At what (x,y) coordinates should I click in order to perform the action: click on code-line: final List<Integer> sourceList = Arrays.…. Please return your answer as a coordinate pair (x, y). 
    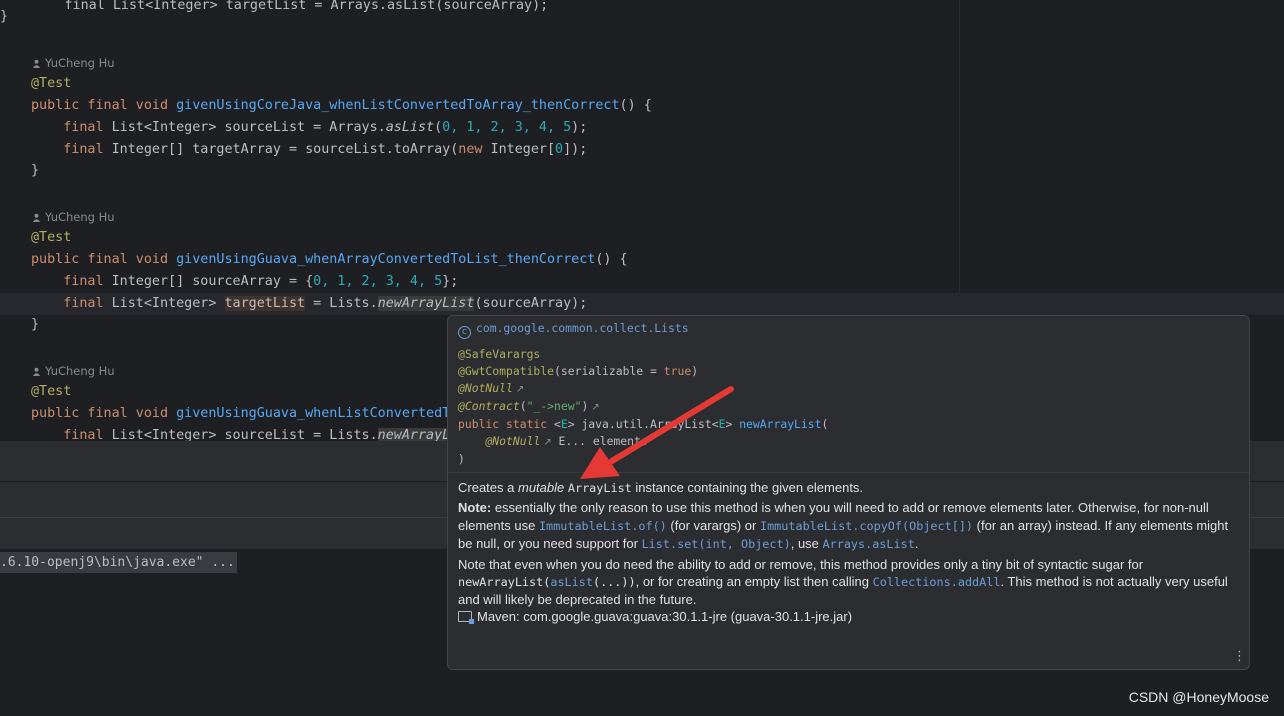
    Looking at the image, I should click on (309, 127).